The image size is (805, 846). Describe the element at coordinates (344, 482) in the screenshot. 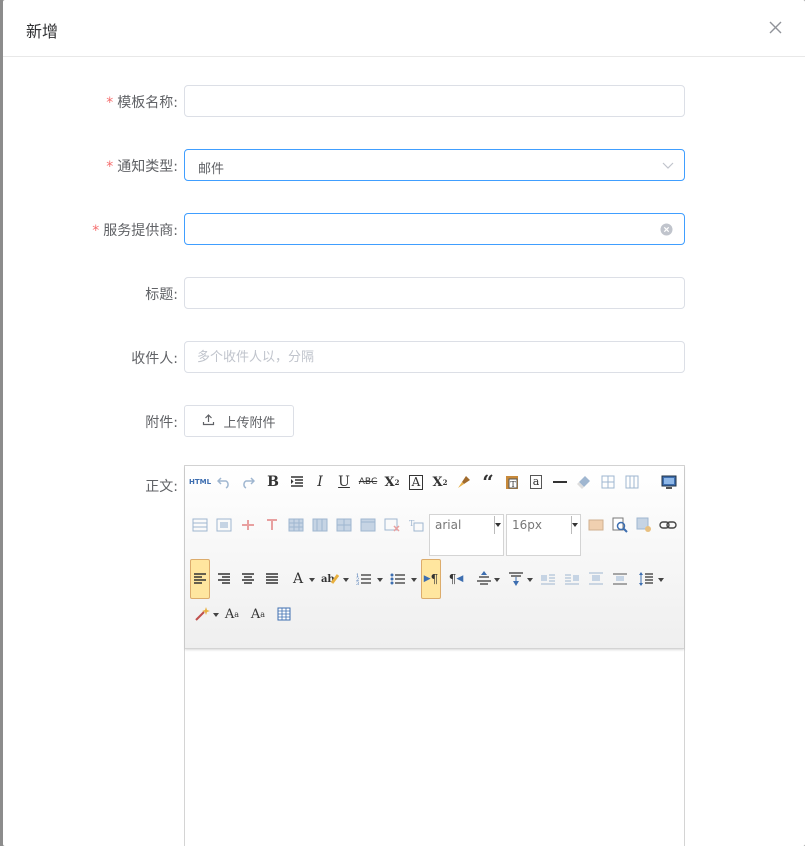

I see `underline-icon: U` at that location.